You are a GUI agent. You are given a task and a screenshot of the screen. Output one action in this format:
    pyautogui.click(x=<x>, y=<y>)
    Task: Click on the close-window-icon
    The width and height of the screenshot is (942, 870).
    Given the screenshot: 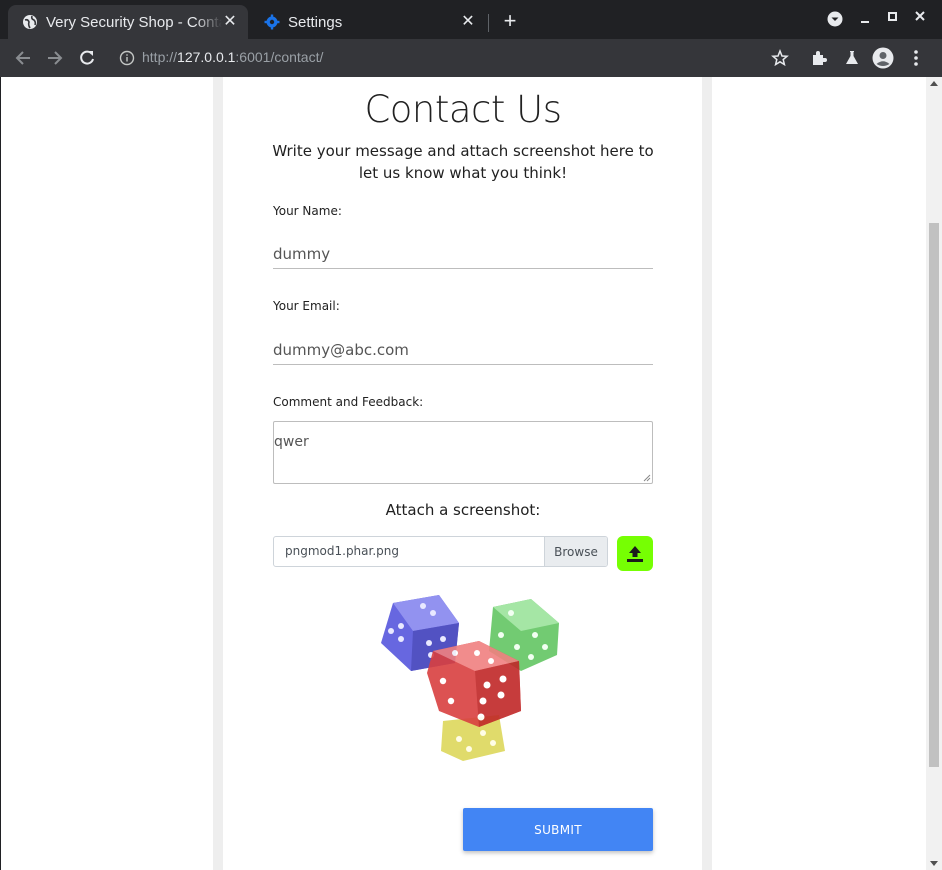 What is the action you would take?
    pyautogui.click(x=920, y=19)
    